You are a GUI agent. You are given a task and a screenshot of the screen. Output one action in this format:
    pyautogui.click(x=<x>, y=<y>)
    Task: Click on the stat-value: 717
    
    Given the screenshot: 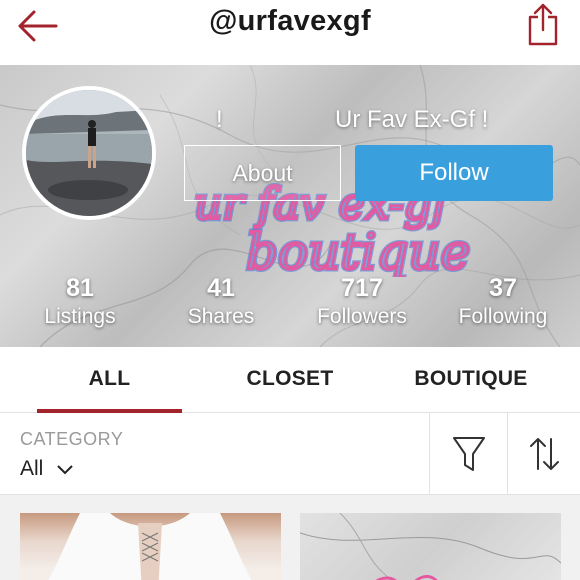 What is the action you would take?
    pyautogui.click(x=362, y=288)
    